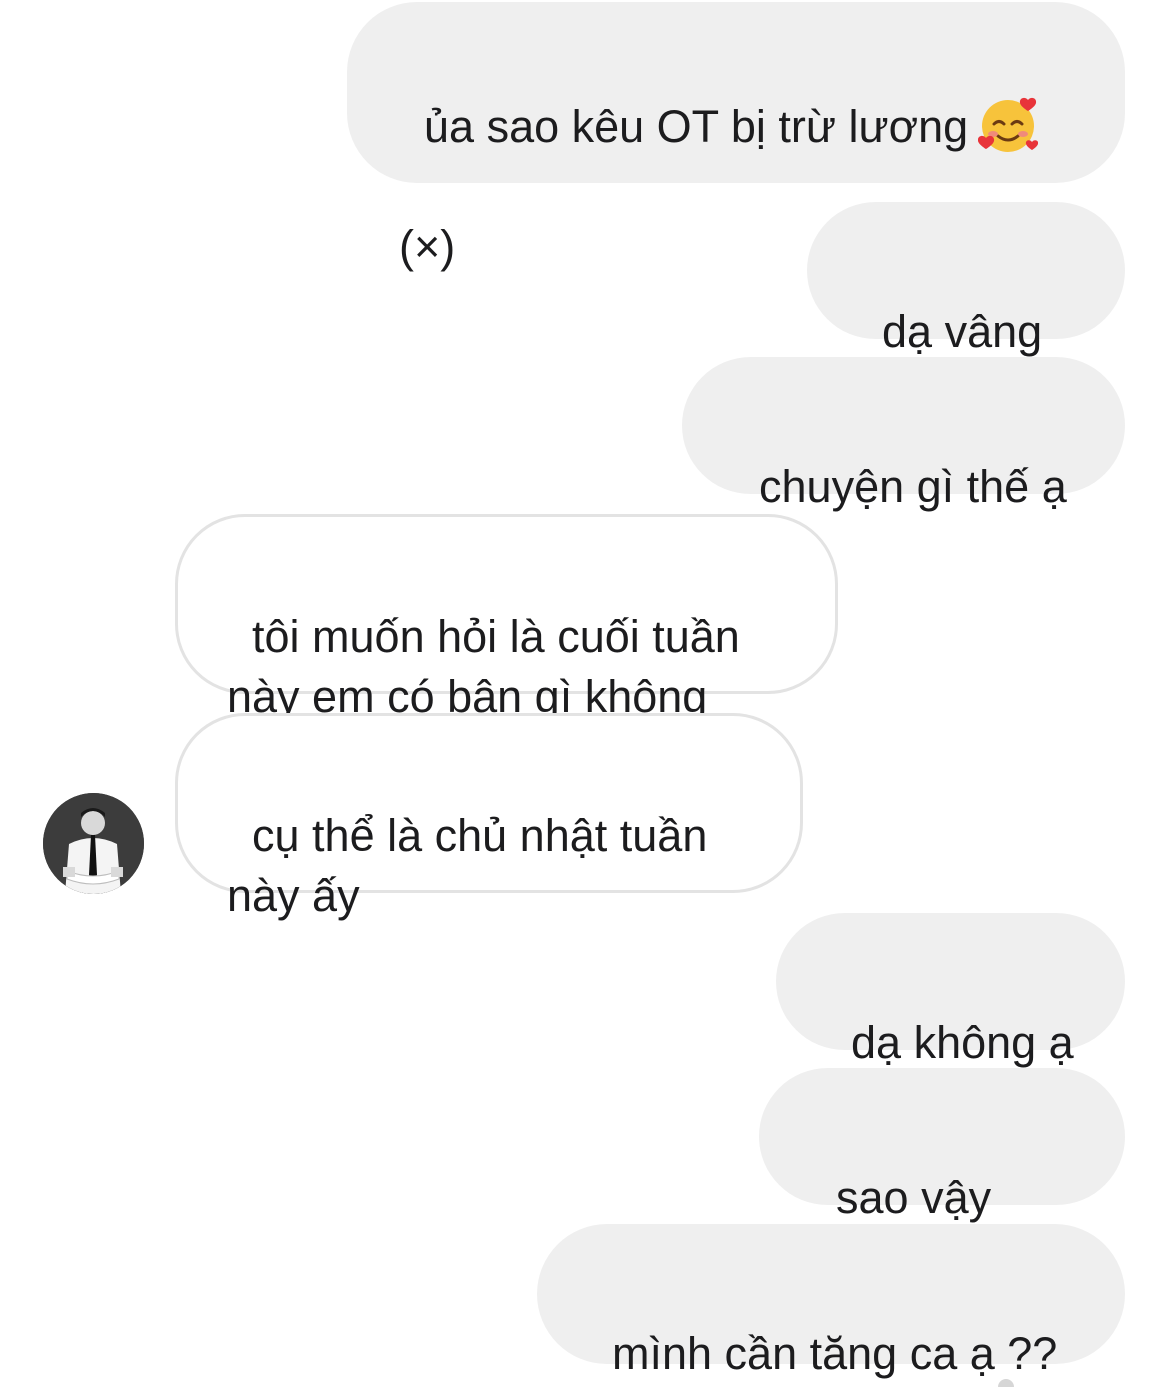 The width and height of the screenshot is (1170, 1387). Describe the element at coordinates (942, 1175) in the screenshot. I see `message-bubble-sent: sao vậy sếp` at that location.